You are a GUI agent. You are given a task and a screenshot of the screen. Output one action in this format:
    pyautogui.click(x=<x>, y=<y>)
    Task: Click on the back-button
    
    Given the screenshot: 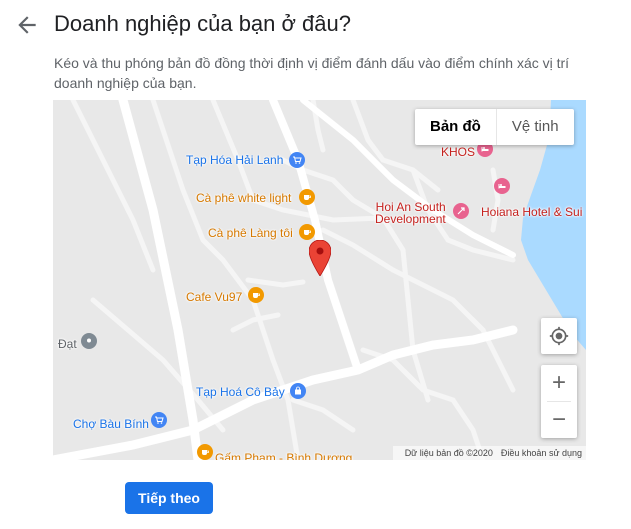 What is the action you would take?
    pyautogui.click(x=27, y=25)
    